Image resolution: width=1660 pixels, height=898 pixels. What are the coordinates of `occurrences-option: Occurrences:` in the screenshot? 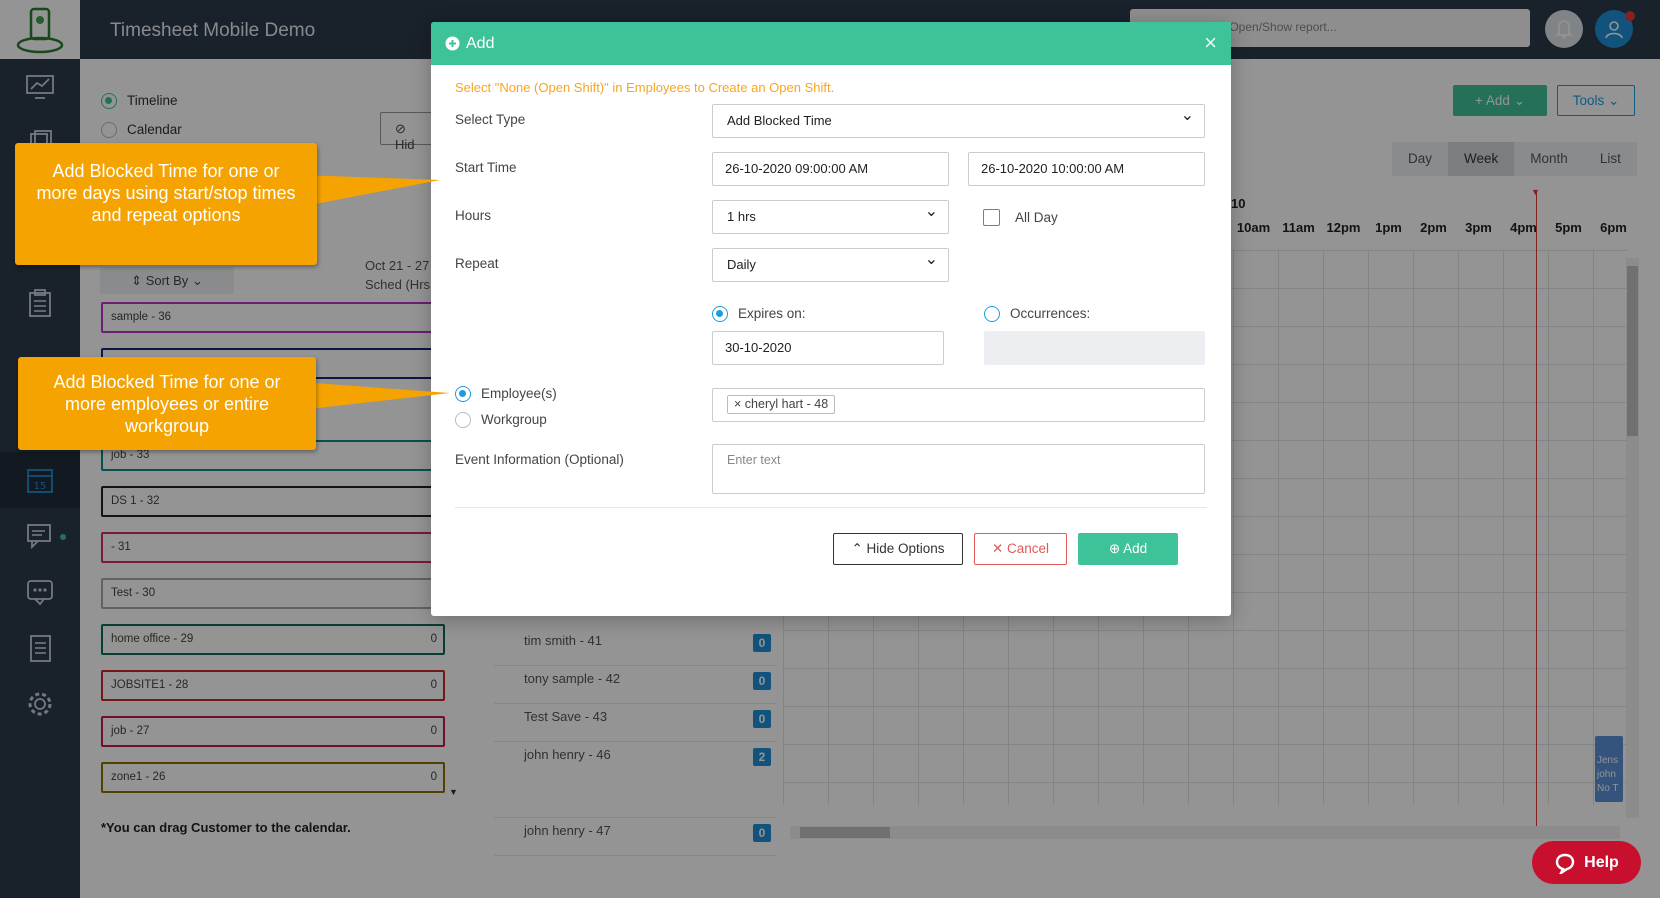 It's located at (1037, 314).